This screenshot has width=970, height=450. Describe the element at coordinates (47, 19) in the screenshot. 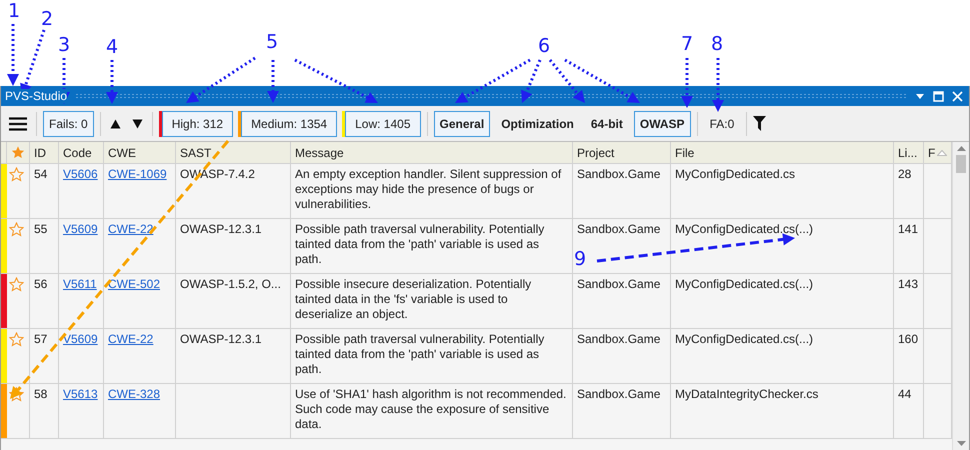

I see `annotation-number: 2` at that location.